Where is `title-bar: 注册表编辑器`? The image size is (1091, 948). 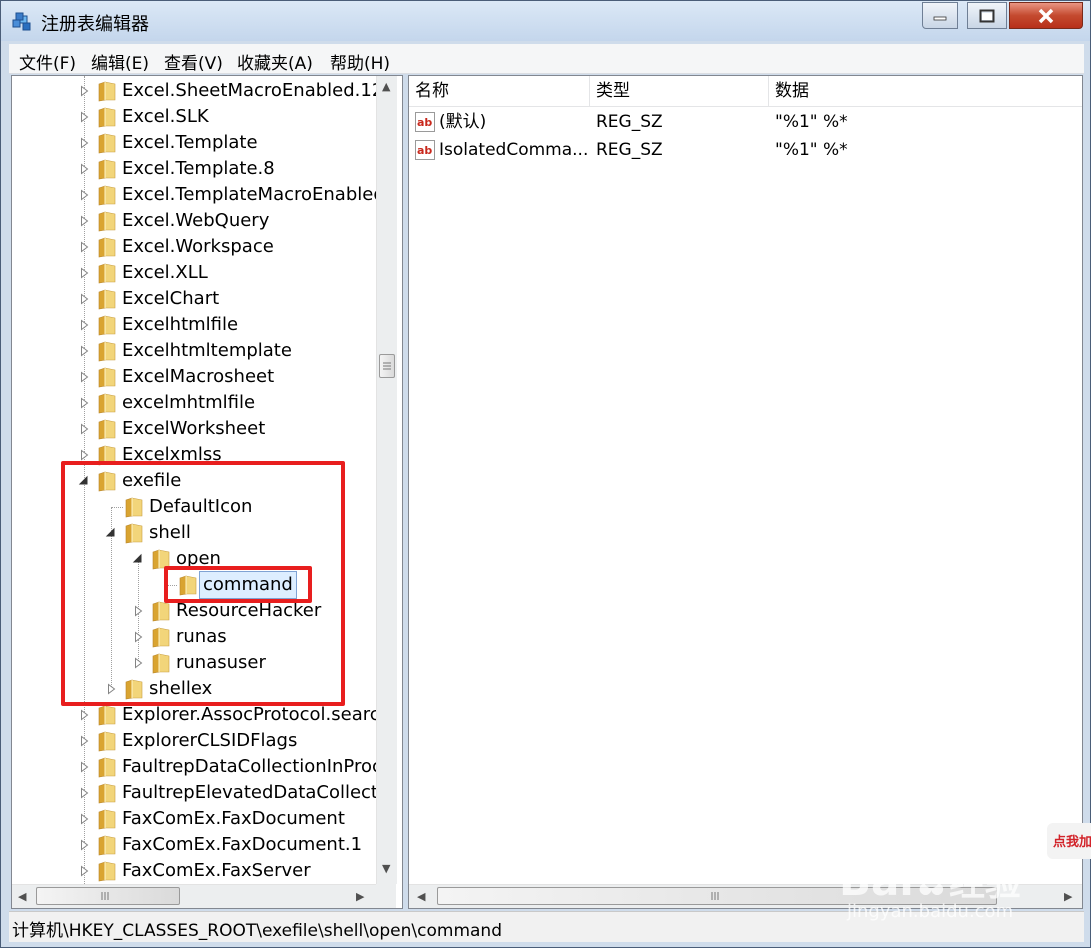
title-bar: 注册表编辑器 is located at coordinates (545, 21).